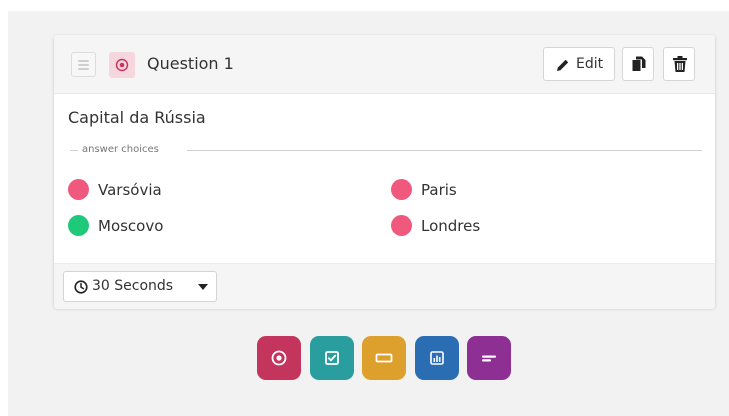 This screenshot has width=729, height=416. I want to click on copy-icon, so click(639, 63).